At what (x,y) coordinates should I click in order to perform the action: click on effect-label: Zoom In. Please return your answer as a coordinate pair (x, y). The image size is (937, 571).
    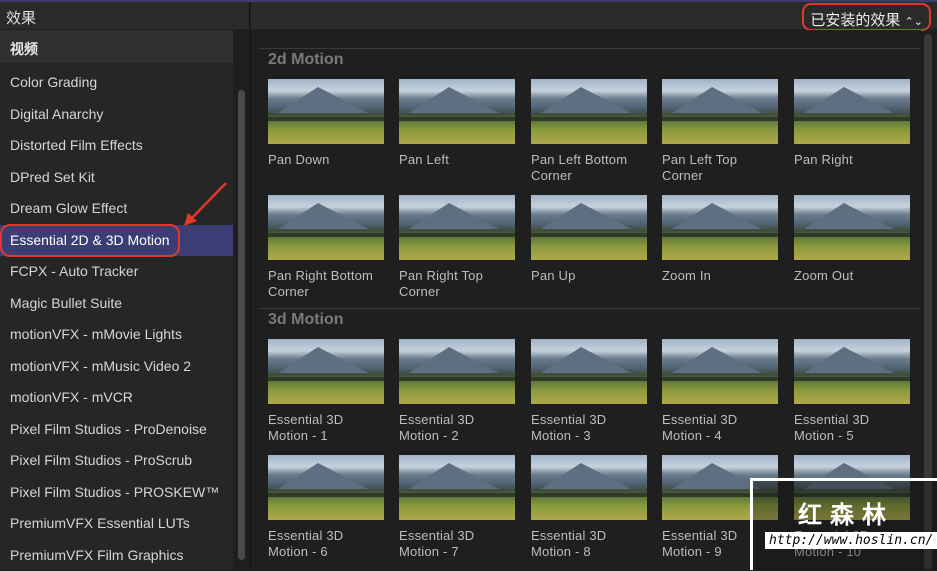
    Looking at the image, I should click on (720, 276).